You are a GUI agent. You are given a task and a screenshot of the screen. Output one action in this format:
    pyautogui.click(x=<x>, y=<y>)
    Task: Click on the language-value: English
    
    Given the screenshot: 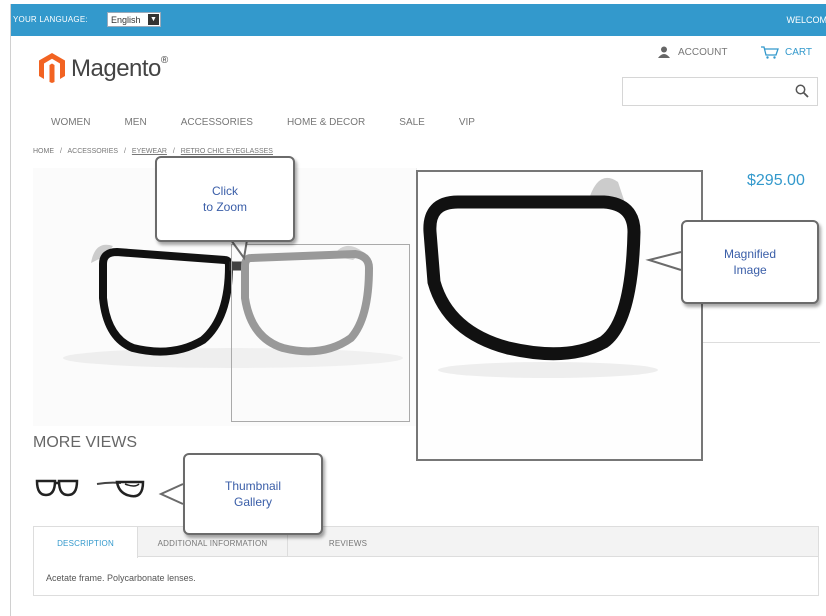 What is the action you would take?
    pyautogui.click(x=126, y=20)
    